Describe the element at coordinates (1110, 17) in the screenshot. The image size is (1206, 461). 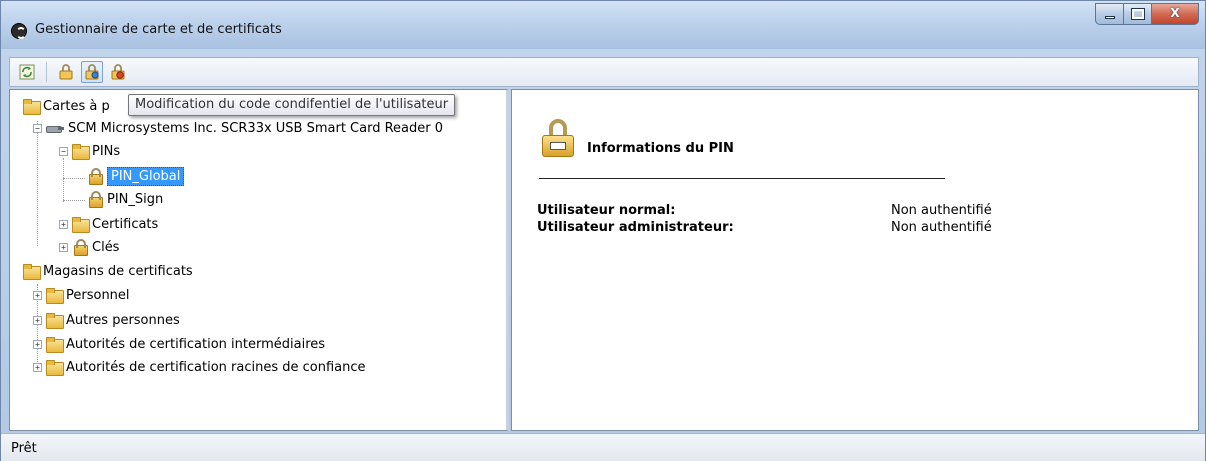
I see `minimize-icon` at that location.